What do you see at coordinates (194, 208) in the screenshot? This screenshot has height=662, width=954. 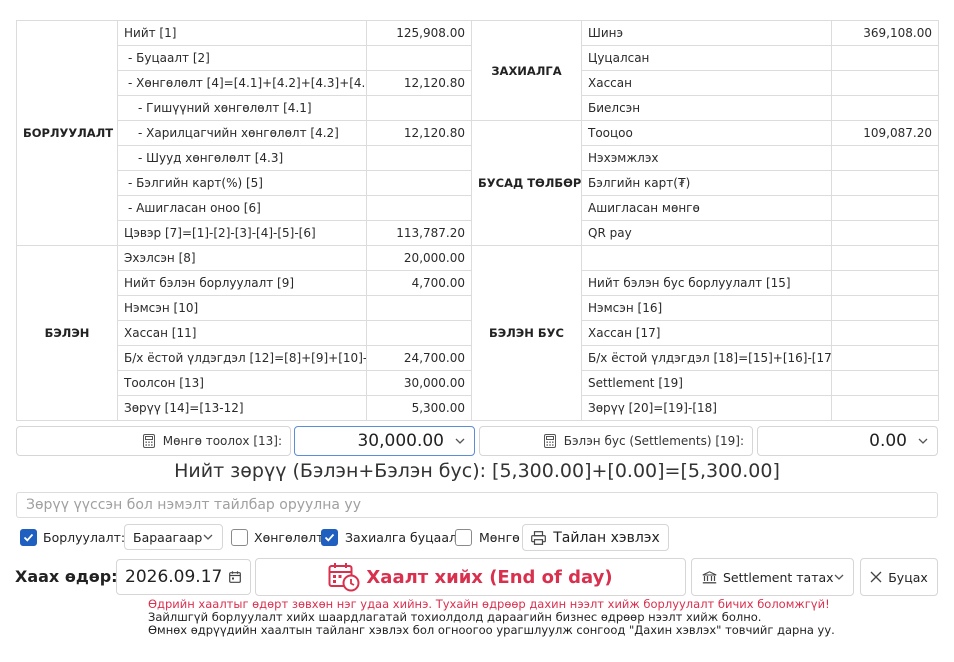 I see `row-label-text: - Ашигласан оноо [6]` at bounding box center [194, 208].